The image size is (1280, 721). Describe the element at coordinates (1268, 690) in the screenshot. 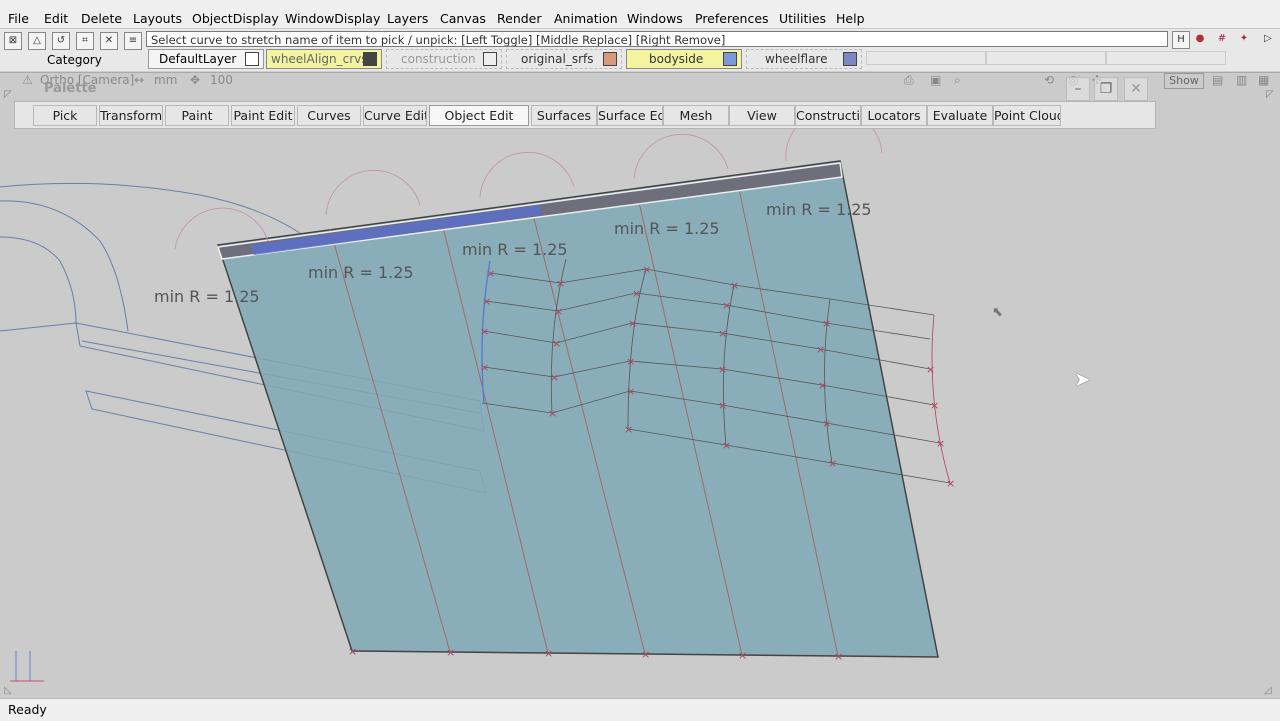

I see `corner-resize-icon: ◿` at that location.